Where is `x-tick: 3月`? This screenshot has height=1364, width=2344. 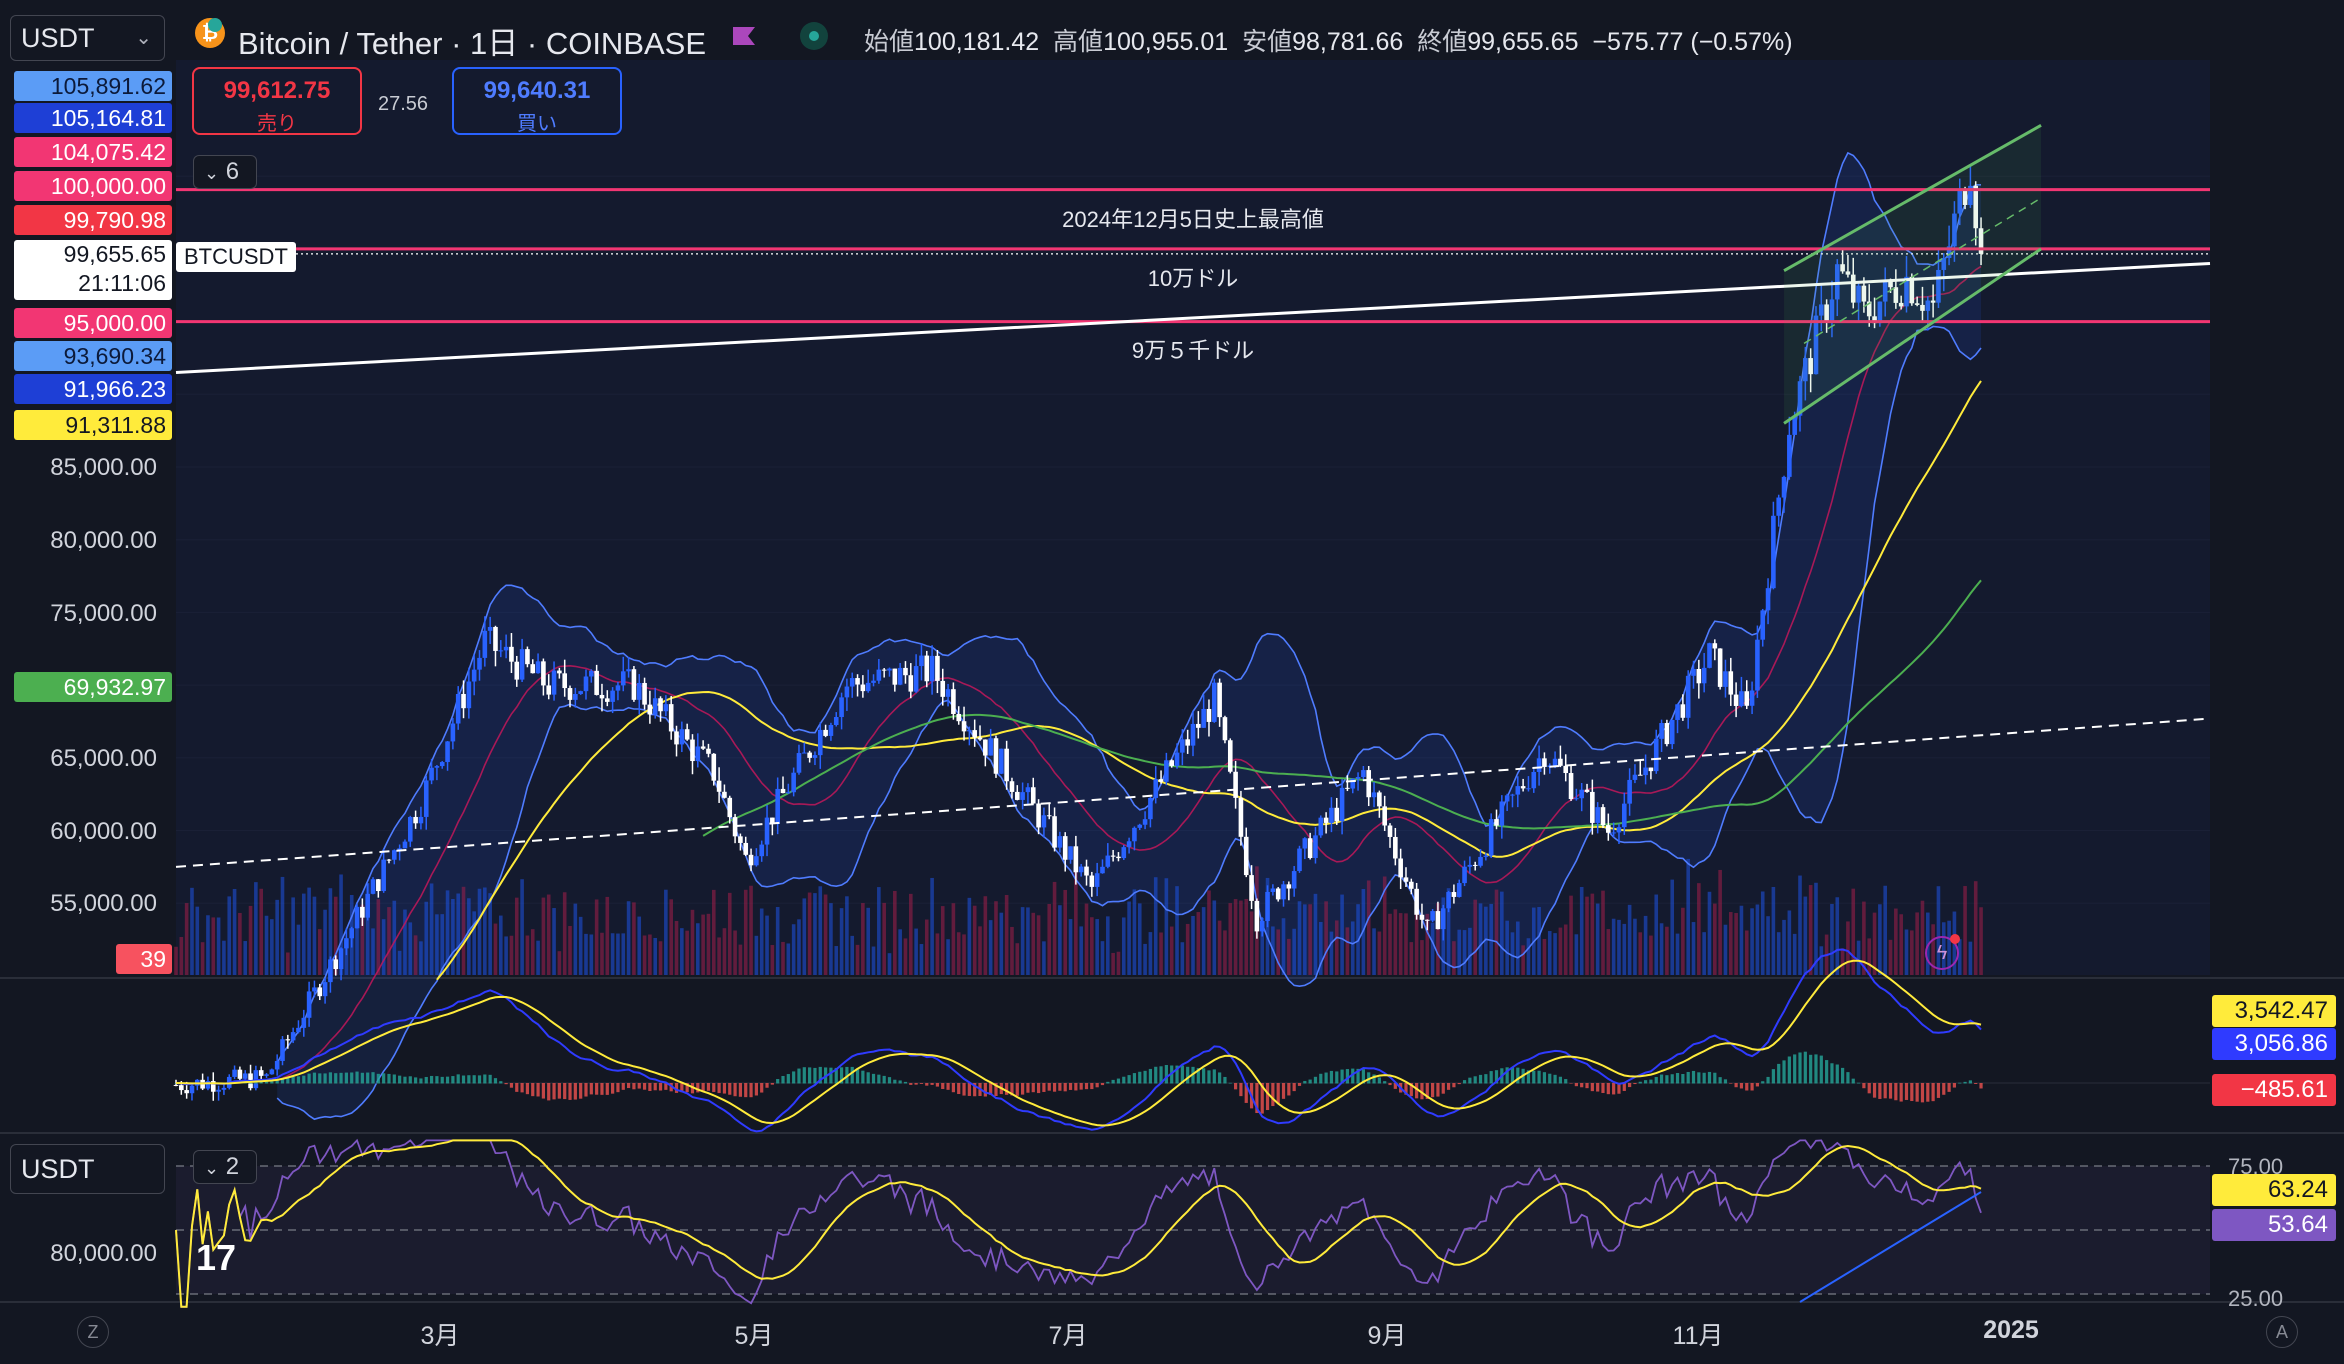
x-tick: 3月 is located at coordinates (440, 1336).